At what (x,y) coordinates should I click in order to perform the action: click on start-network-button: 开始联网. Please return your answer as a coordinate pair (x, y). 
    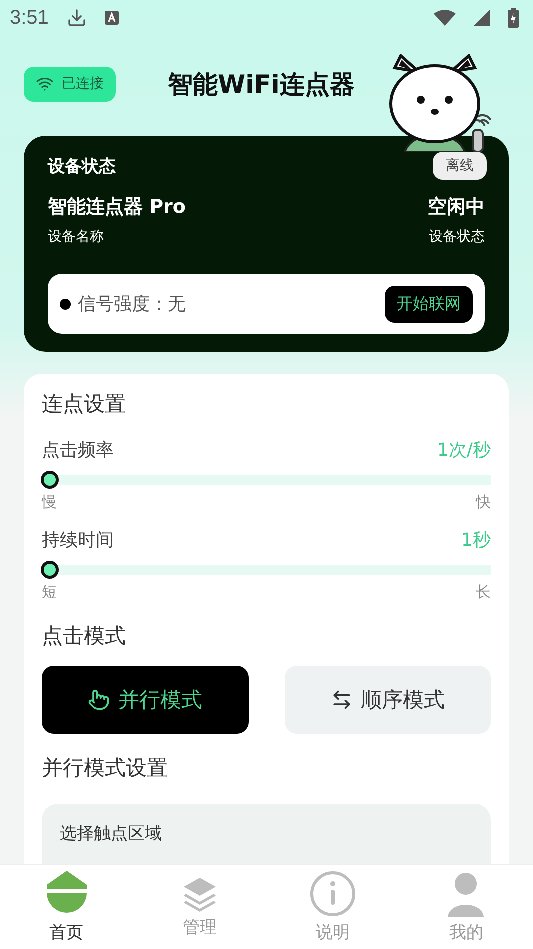
    Looking at the image, I should click on (429, 304).